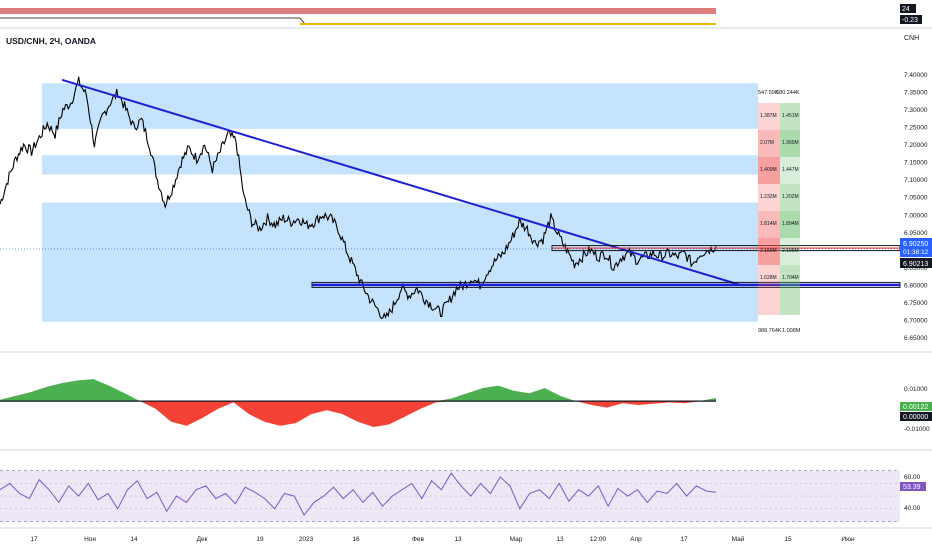 The width and height of the screenshot is (932, 555). What do you see at coordinates (916, 285) in the screenshot?
I see `price-tick-label: 6.80000` at bounding box center [916, 285].